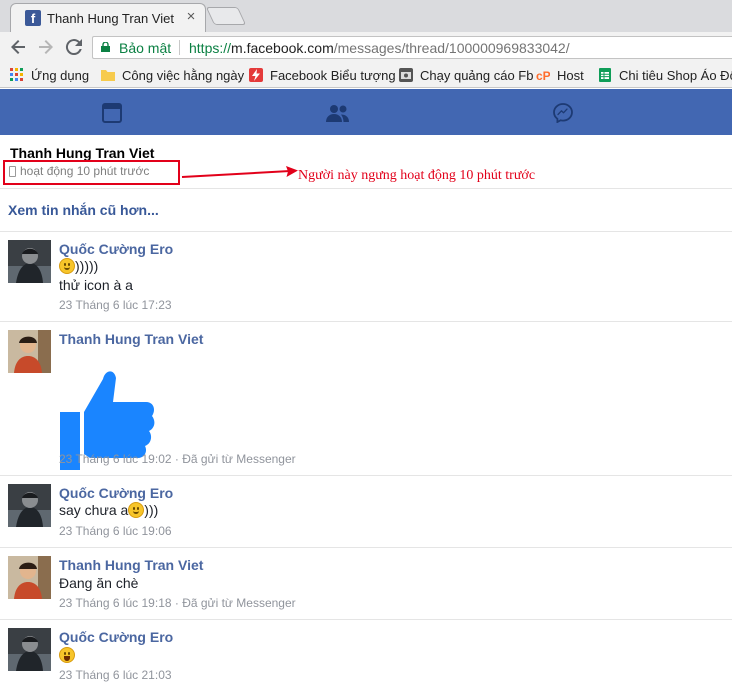 This screenshot has height=697, width=732. What do you see at coordinates (191, 17) in the screenshot?
I see `close-tab-icon: ×` at bounding box center [191, 17].